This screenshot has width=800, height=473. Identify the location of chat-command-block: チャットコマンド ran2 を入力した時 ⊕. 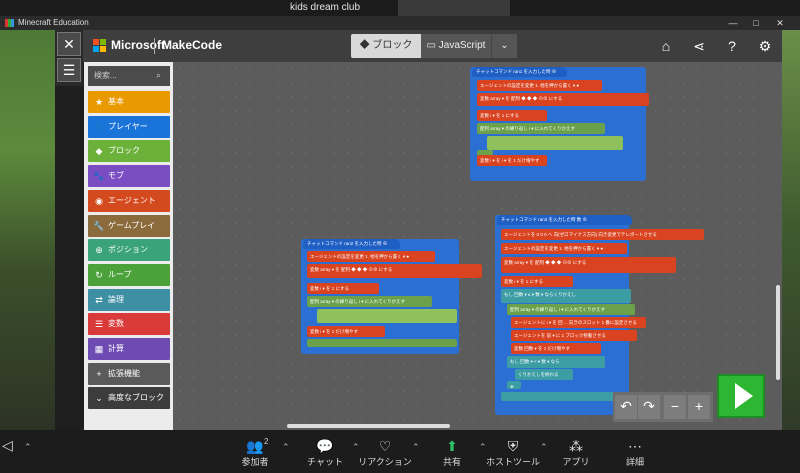
(351, 244).